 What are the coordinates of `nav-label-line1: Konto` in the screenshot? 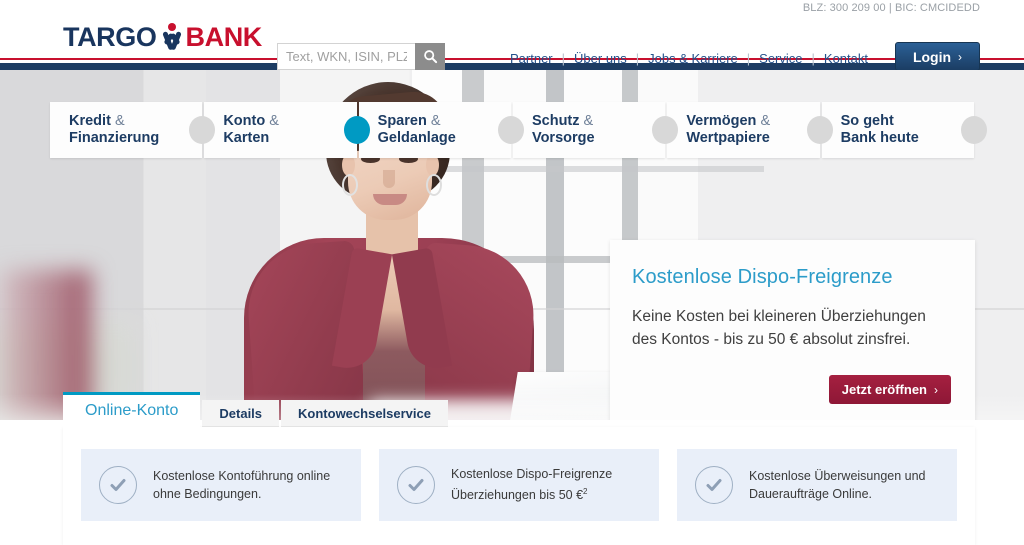 It's located at (244, 121).